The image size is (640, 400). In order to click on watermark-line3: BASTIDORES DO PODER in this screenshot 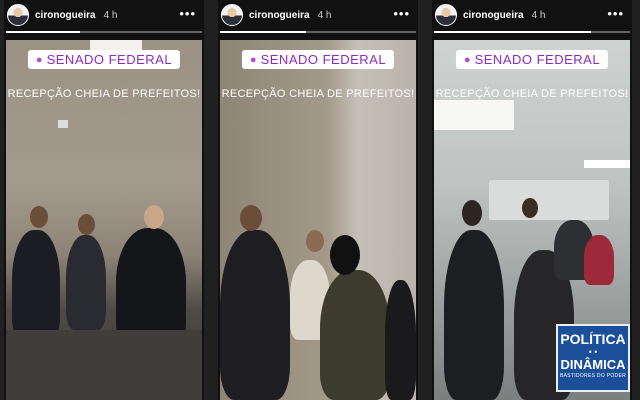, I will do `click(593, 376)`.